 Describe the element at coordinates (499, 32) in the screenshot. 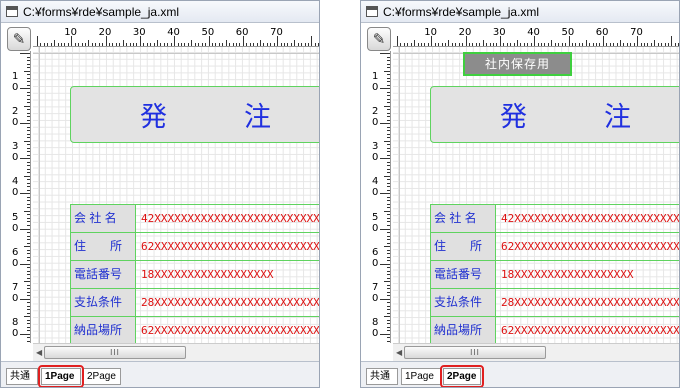

I see `ruler-label: 30` at that location.